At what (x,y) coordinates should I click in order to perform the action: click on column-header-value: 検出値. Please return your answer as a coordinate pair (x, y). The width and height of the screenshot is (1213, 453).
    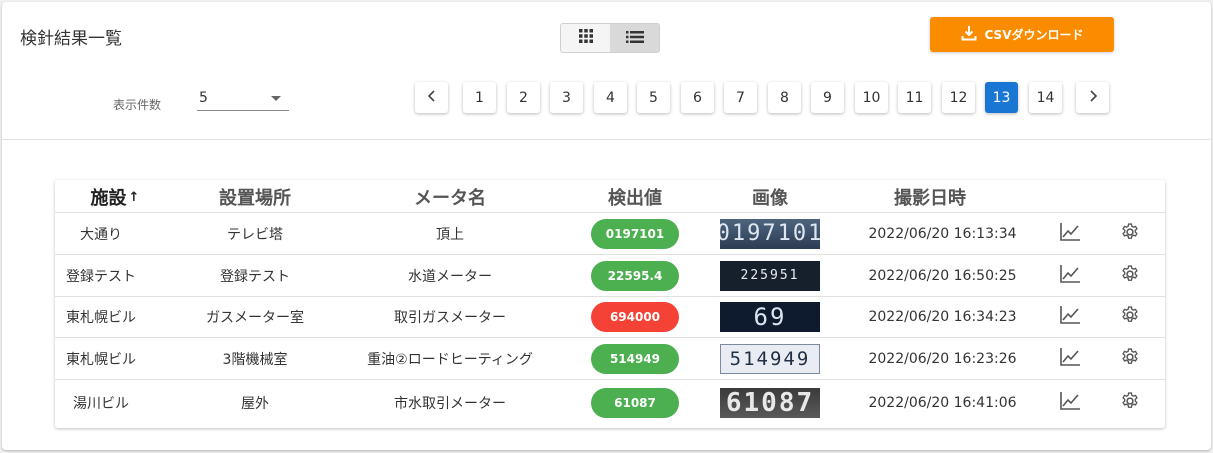
    Looking at the image, I should click on (635, 197).